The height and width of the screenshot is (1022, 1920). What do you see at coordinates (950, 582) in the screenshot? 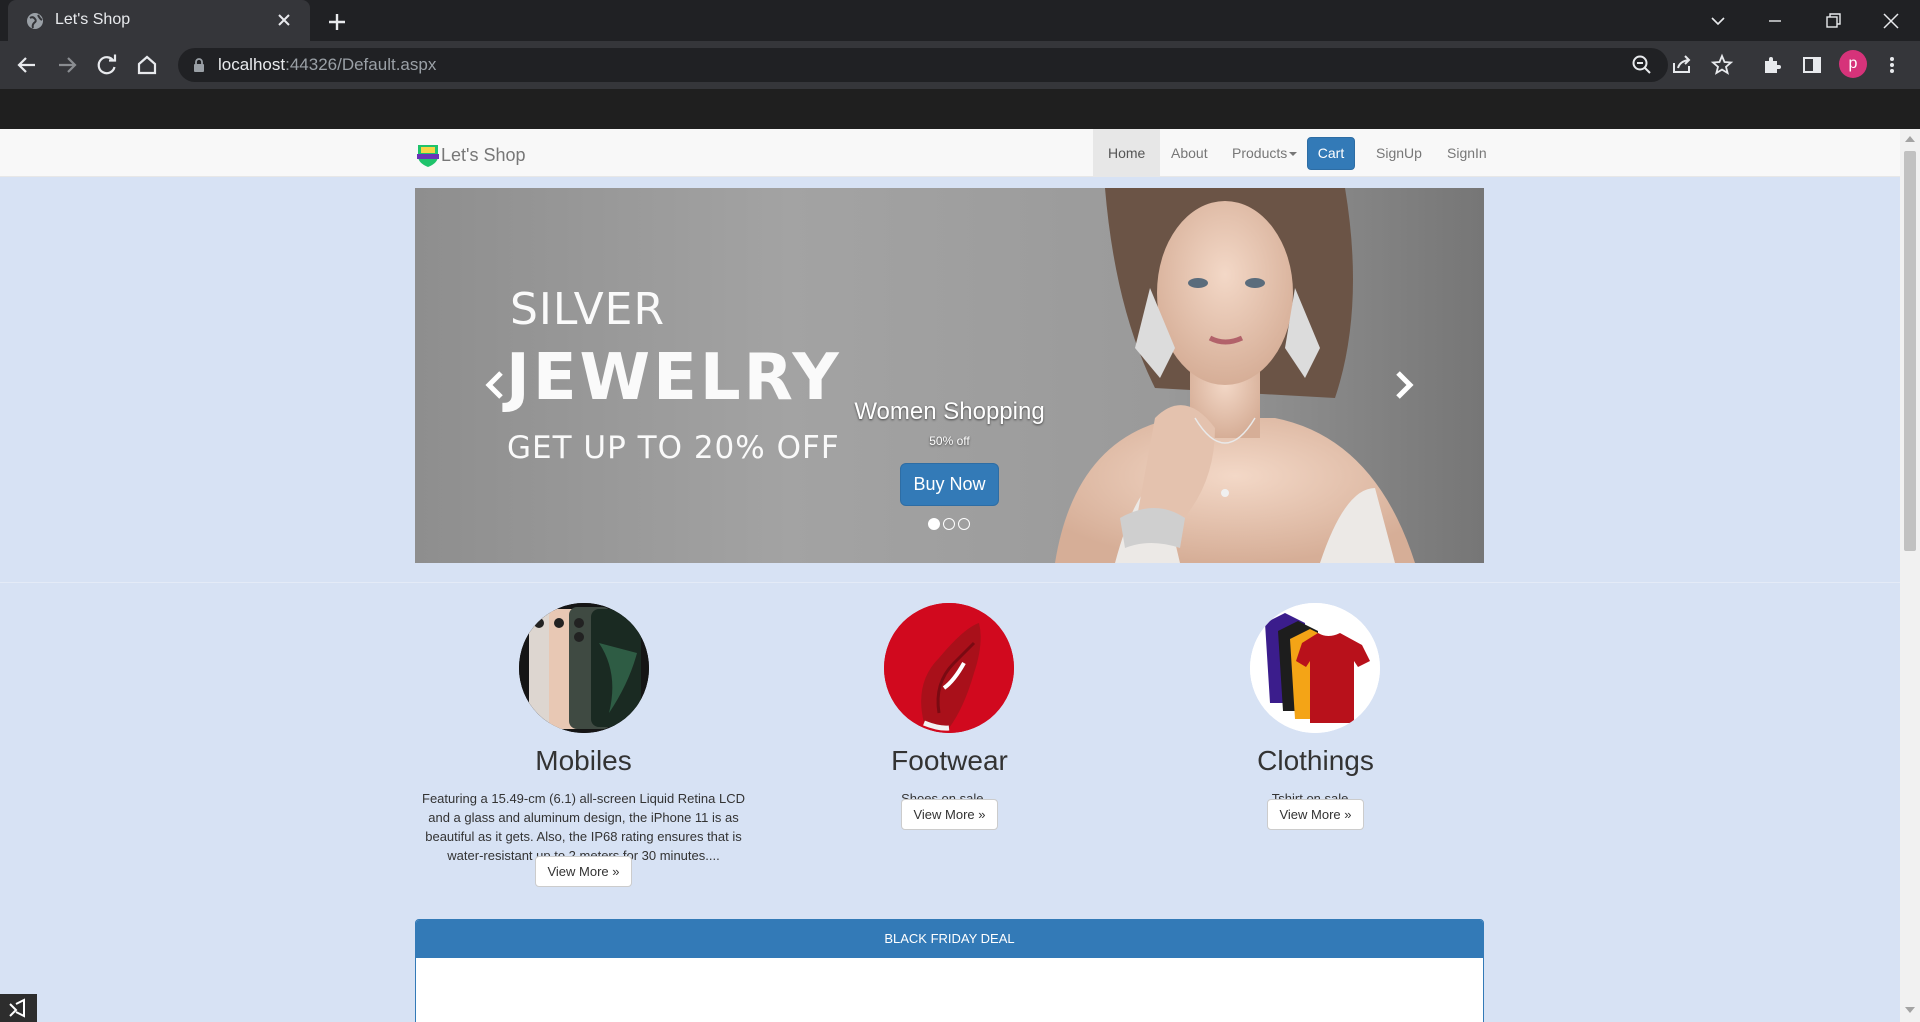
I see `section-divider` at bounding box center [950, 582].